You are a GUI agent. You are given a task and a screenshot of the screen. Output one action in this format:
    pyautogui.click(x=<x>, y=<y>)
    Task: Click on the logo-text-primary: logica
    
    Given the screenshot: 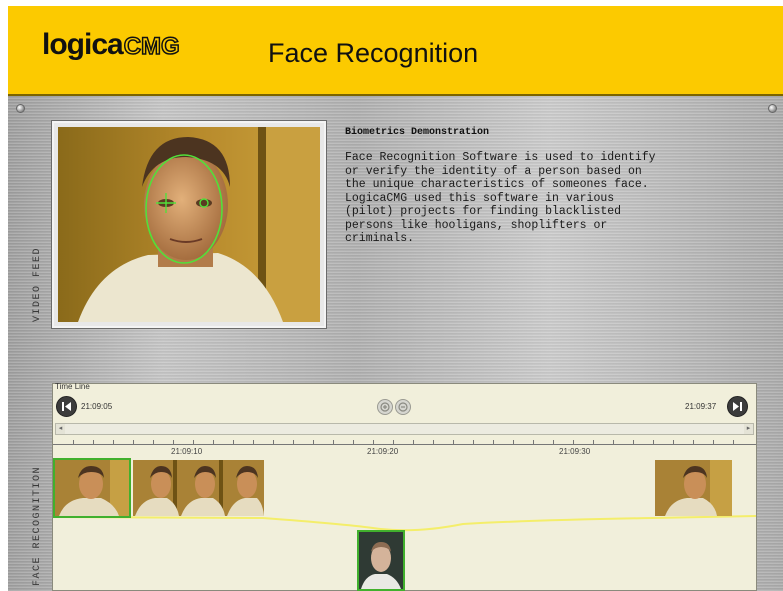 What is the action you would take?
    pyautogui.click(x=83, y=44)
    